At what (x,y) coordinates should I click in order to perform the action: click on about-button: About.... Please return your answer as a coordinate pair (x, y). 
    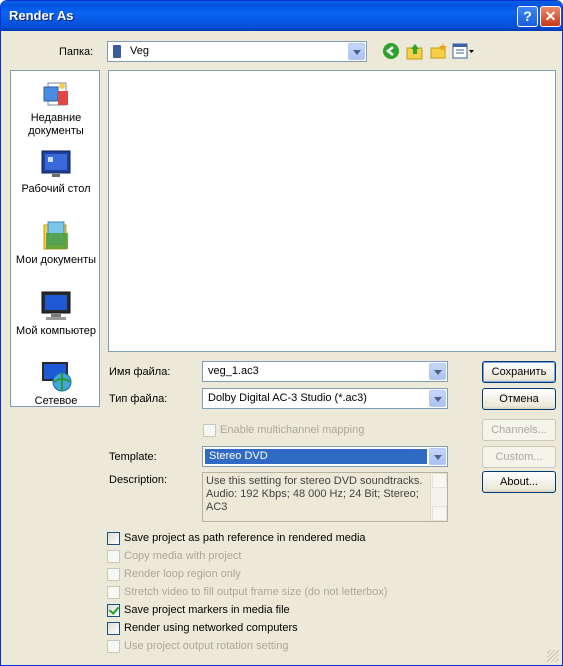
    Looking at the image, I should click on (519, 482).